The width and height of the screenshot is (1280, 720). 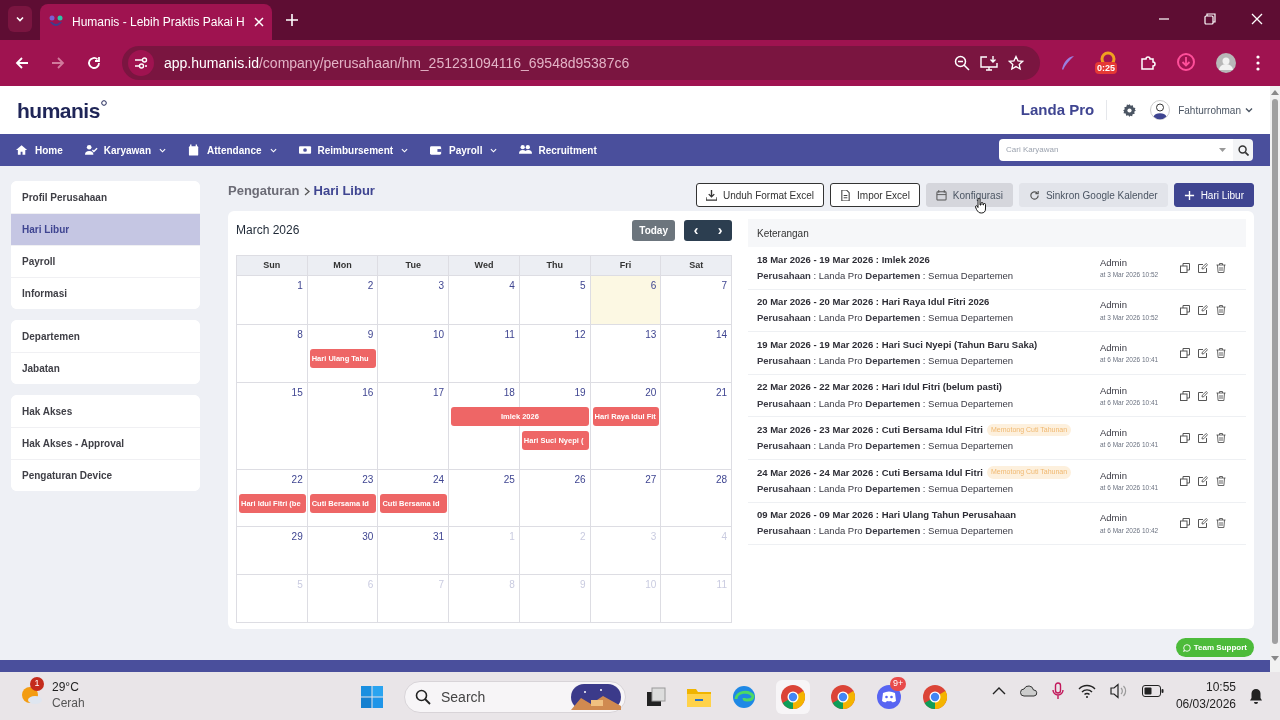 I want to click on action-button: Impor Excel, so click(x=875, y=195).